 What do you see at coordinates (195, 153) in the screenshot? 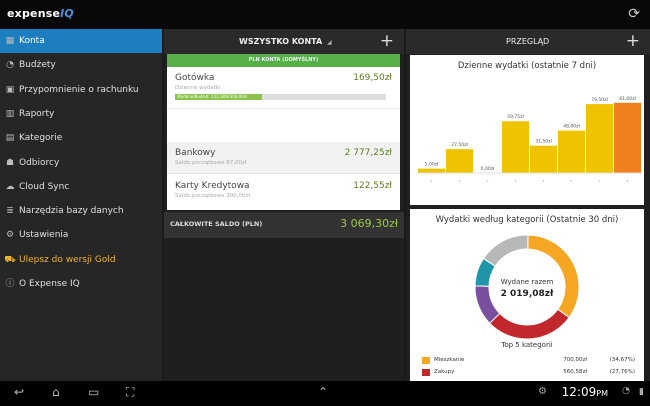
I see `account-name: Bankowy` at bounding box center [195, 153].